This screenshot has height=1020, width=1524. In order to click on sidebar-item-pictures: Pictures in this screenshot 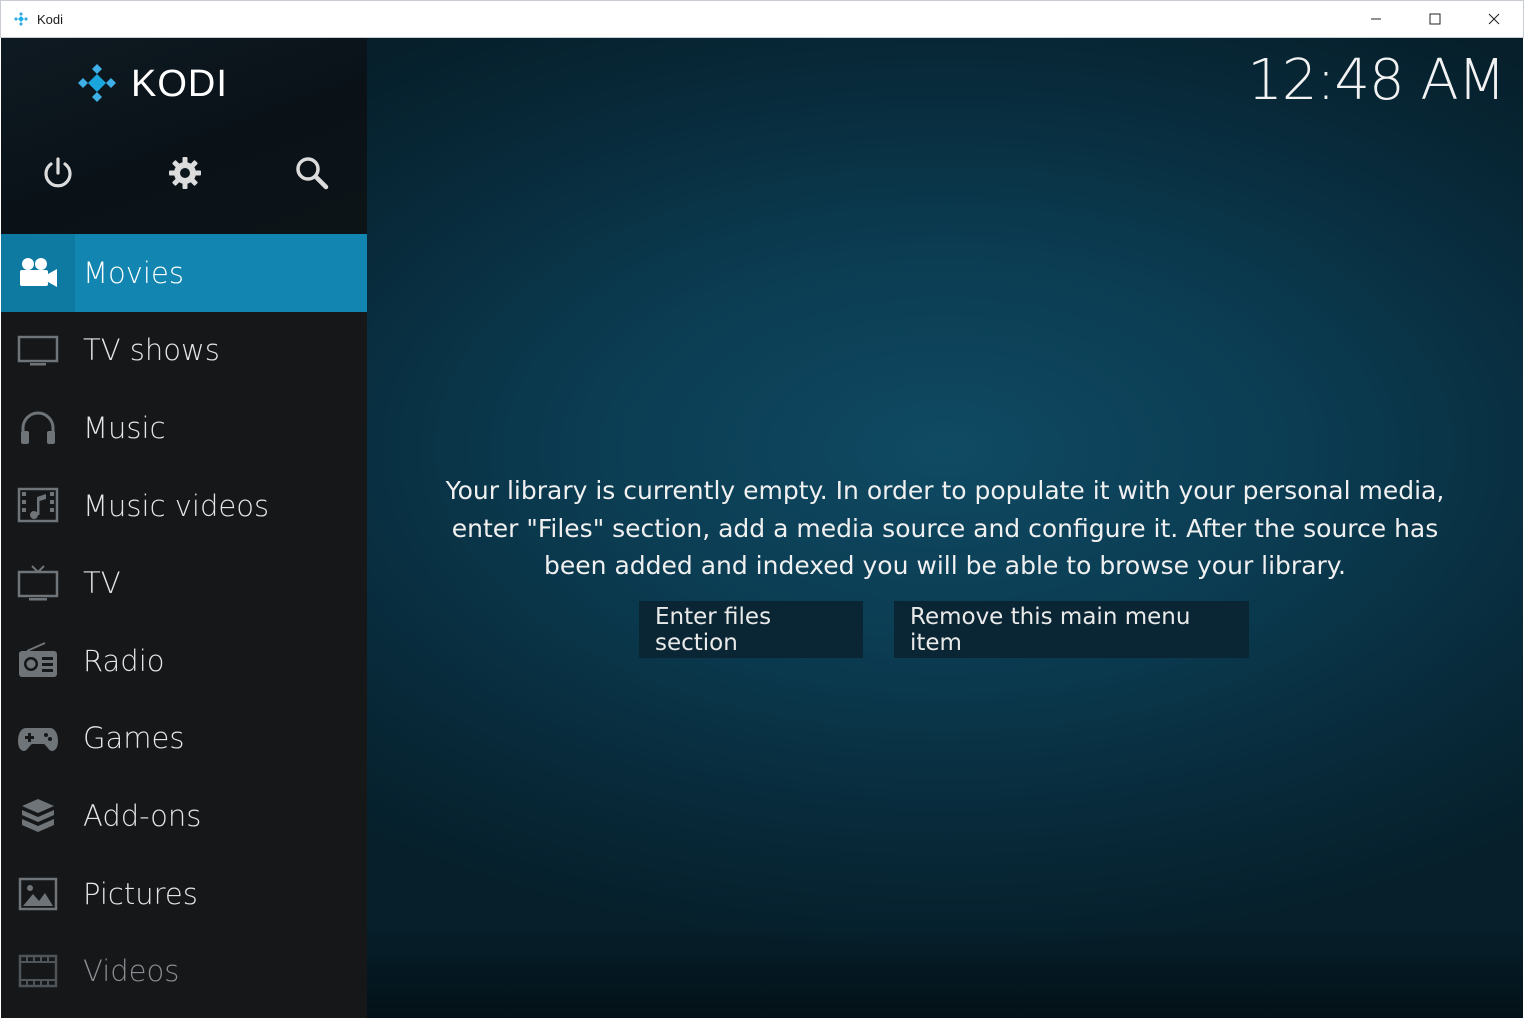, I will do `click(184, 894)`.